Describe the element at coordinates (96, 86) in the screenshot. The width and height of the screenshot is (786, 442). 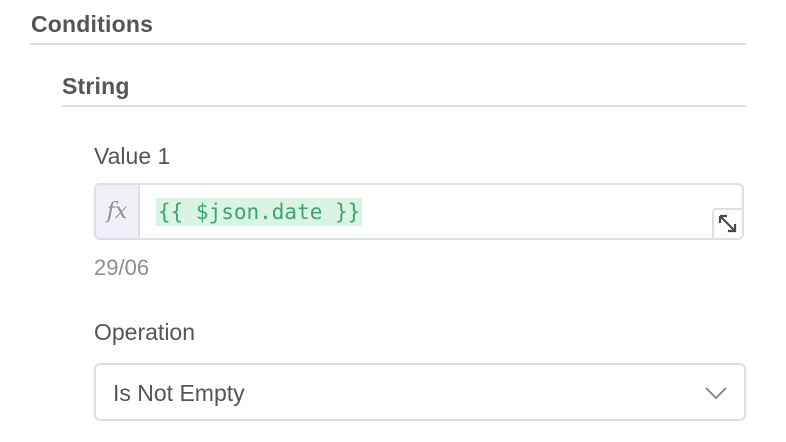
I see `string-title: String` at that location.